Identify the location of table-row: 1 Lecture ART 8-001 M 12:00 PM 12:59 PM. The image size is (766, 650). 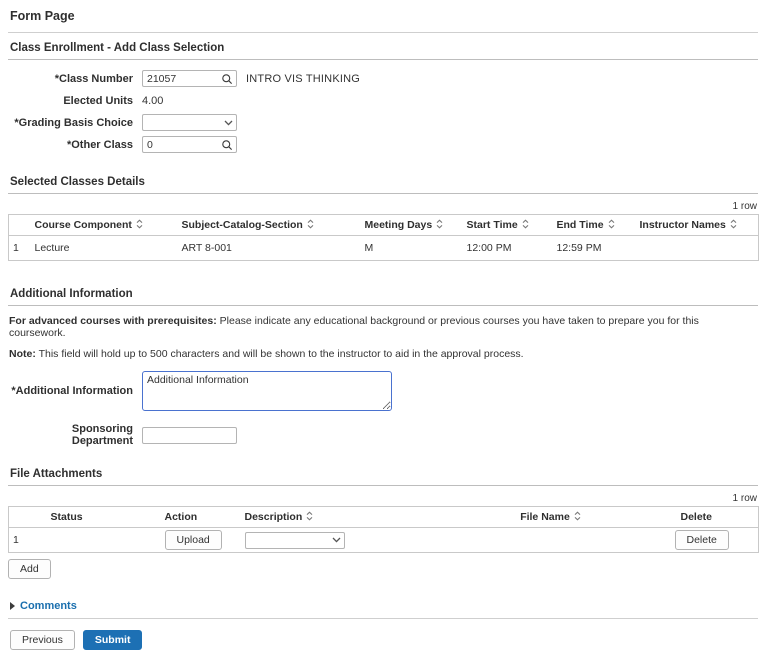
(383, 248).